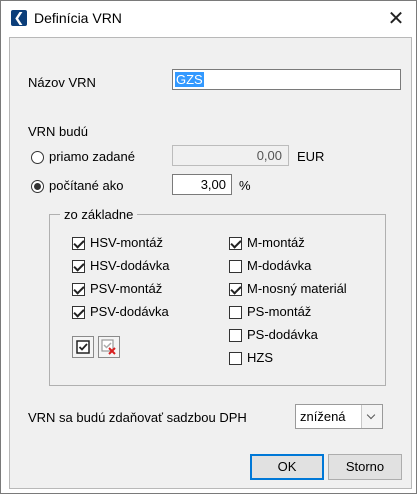  Describe the element at coordinates (245, 185) in the screenshot. I see `percent-unit: %` at that location.